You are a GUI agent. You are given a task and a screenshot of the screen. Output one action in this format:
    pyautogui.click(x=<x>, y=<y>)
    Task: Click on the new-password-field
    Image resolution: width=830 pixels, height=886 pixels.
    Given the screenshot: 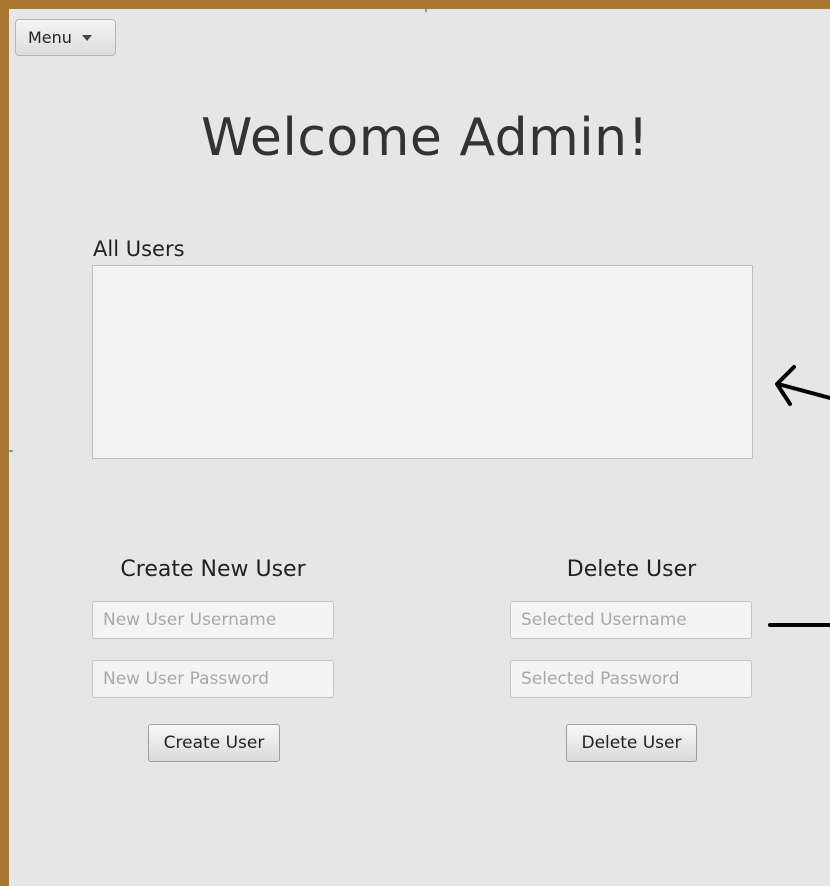 What is the action you would take?
    pyautogui.click(x=213, y=679)
    